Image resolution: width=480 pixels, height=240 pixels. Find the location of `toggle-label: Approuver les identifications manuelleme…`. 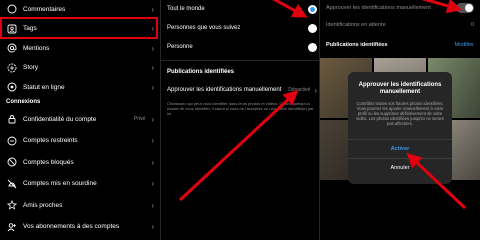

toggle-label: Approuver les identifications manuelleme… is located at coordinates (378, 8).